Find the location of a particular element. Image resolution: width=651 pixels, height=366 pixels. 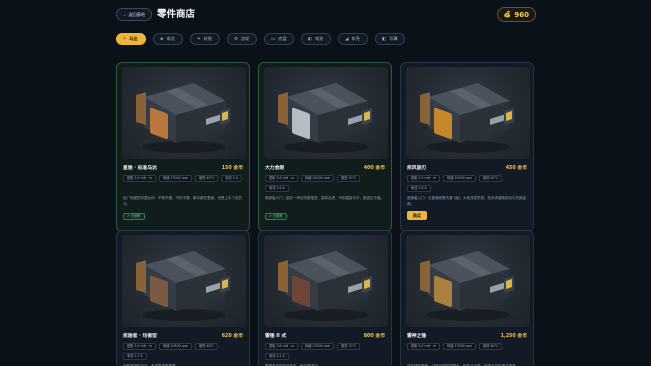

product-price: 150 金币 is located at coordinates (232, 168).